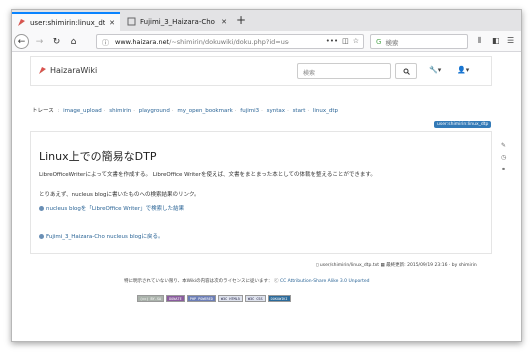 The image size is (530, 361). I want to click on wiki-favicon-icon, so click(21, 22).